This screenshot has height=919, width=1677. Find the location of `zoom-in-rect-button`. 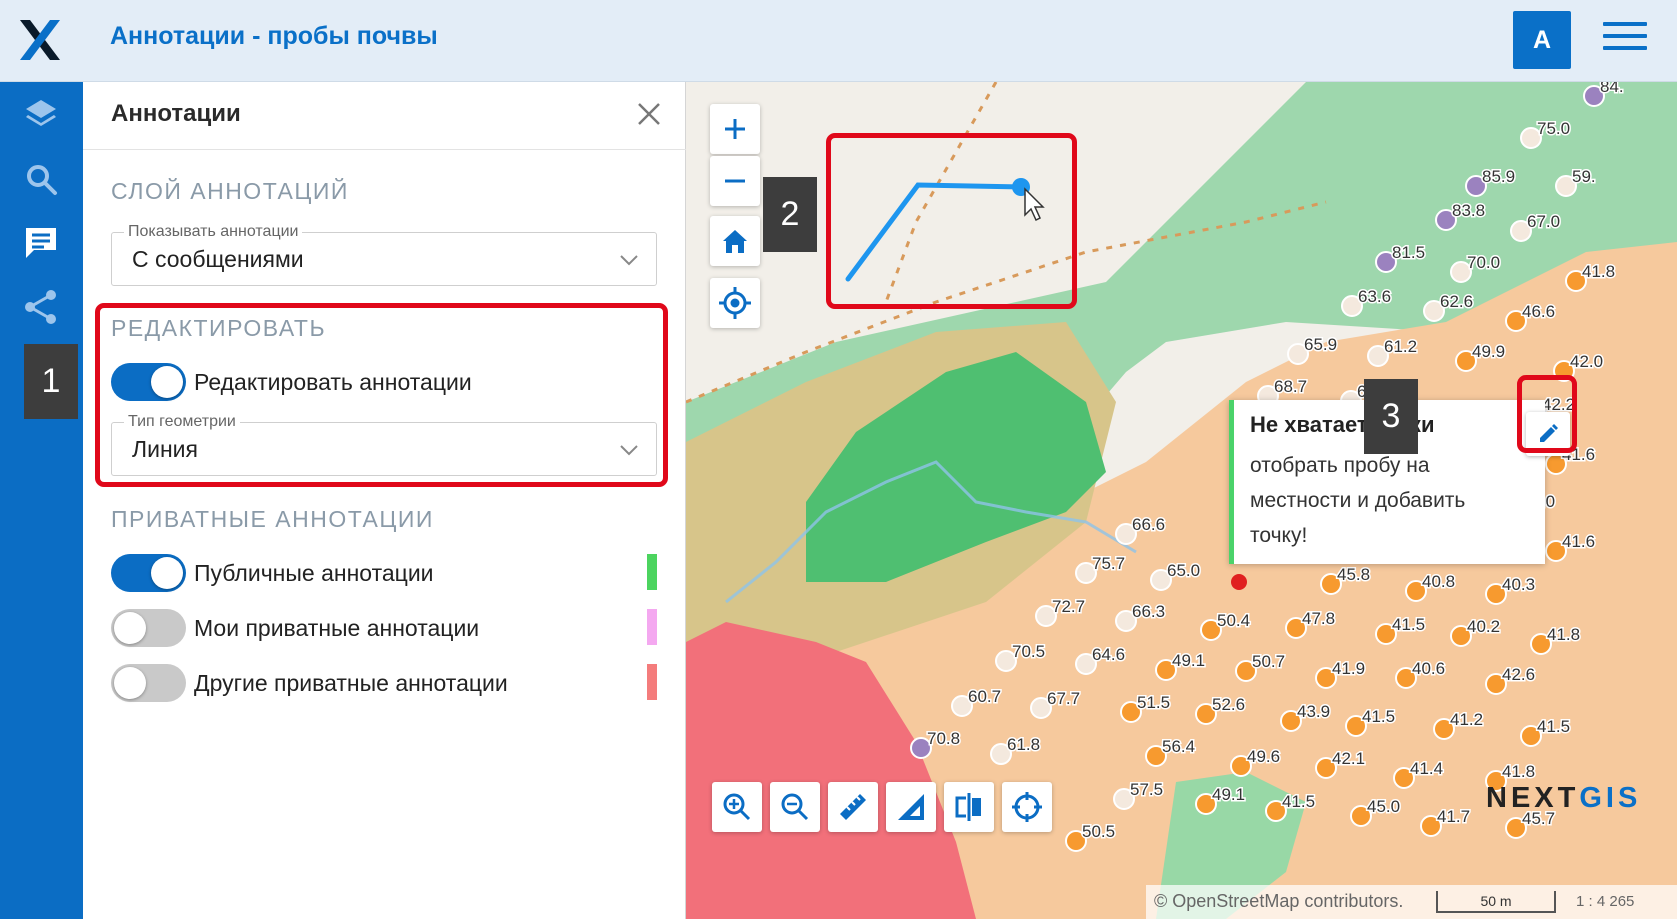

zoom-in-rect-button is located at coordinates (737, 807).